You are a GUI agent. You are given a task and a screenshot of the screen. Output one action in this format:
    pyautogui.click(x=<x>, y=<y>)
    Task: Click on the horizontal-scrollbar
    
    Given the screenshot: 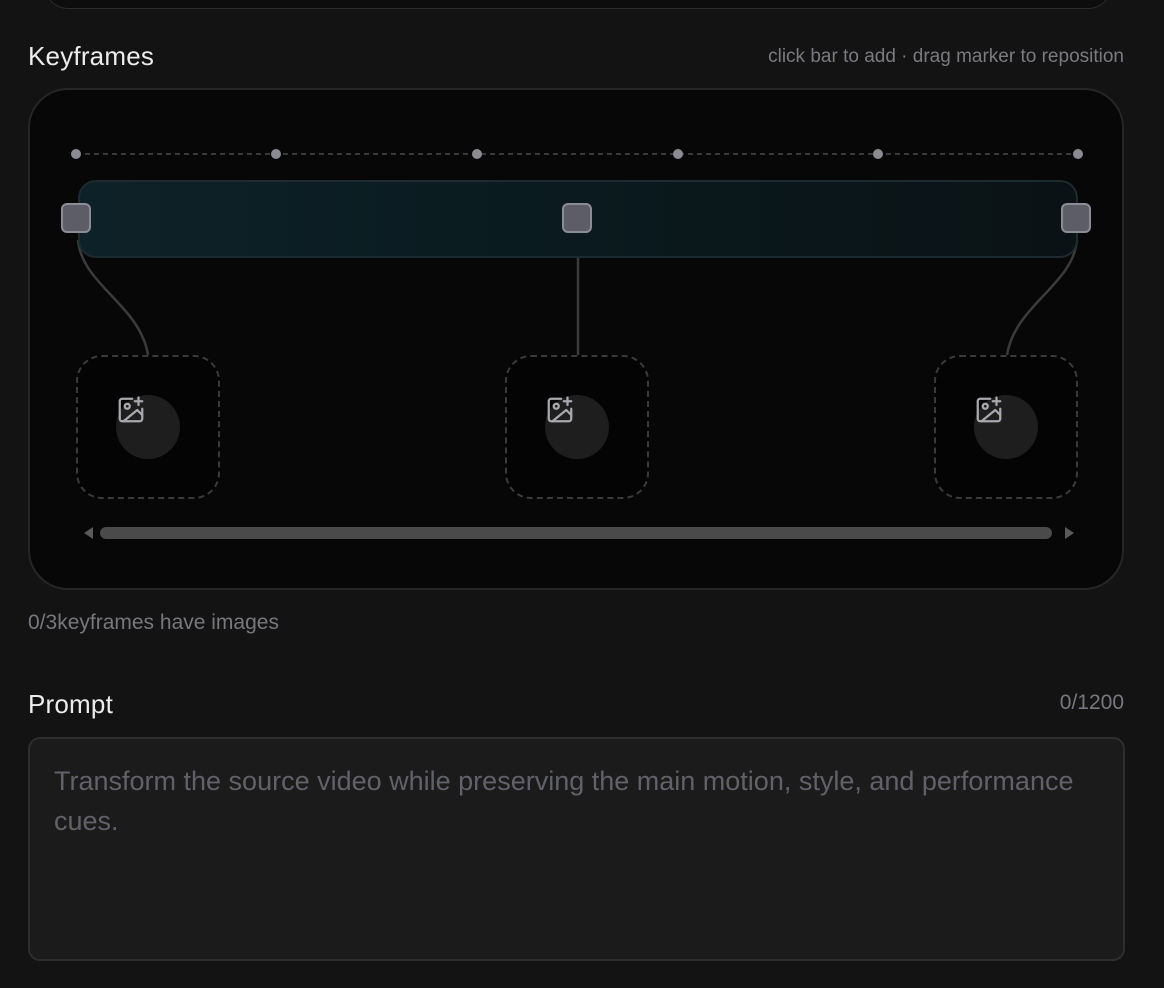 What is the action you would take?
    pyautogui.click(x=579, y=533)
    